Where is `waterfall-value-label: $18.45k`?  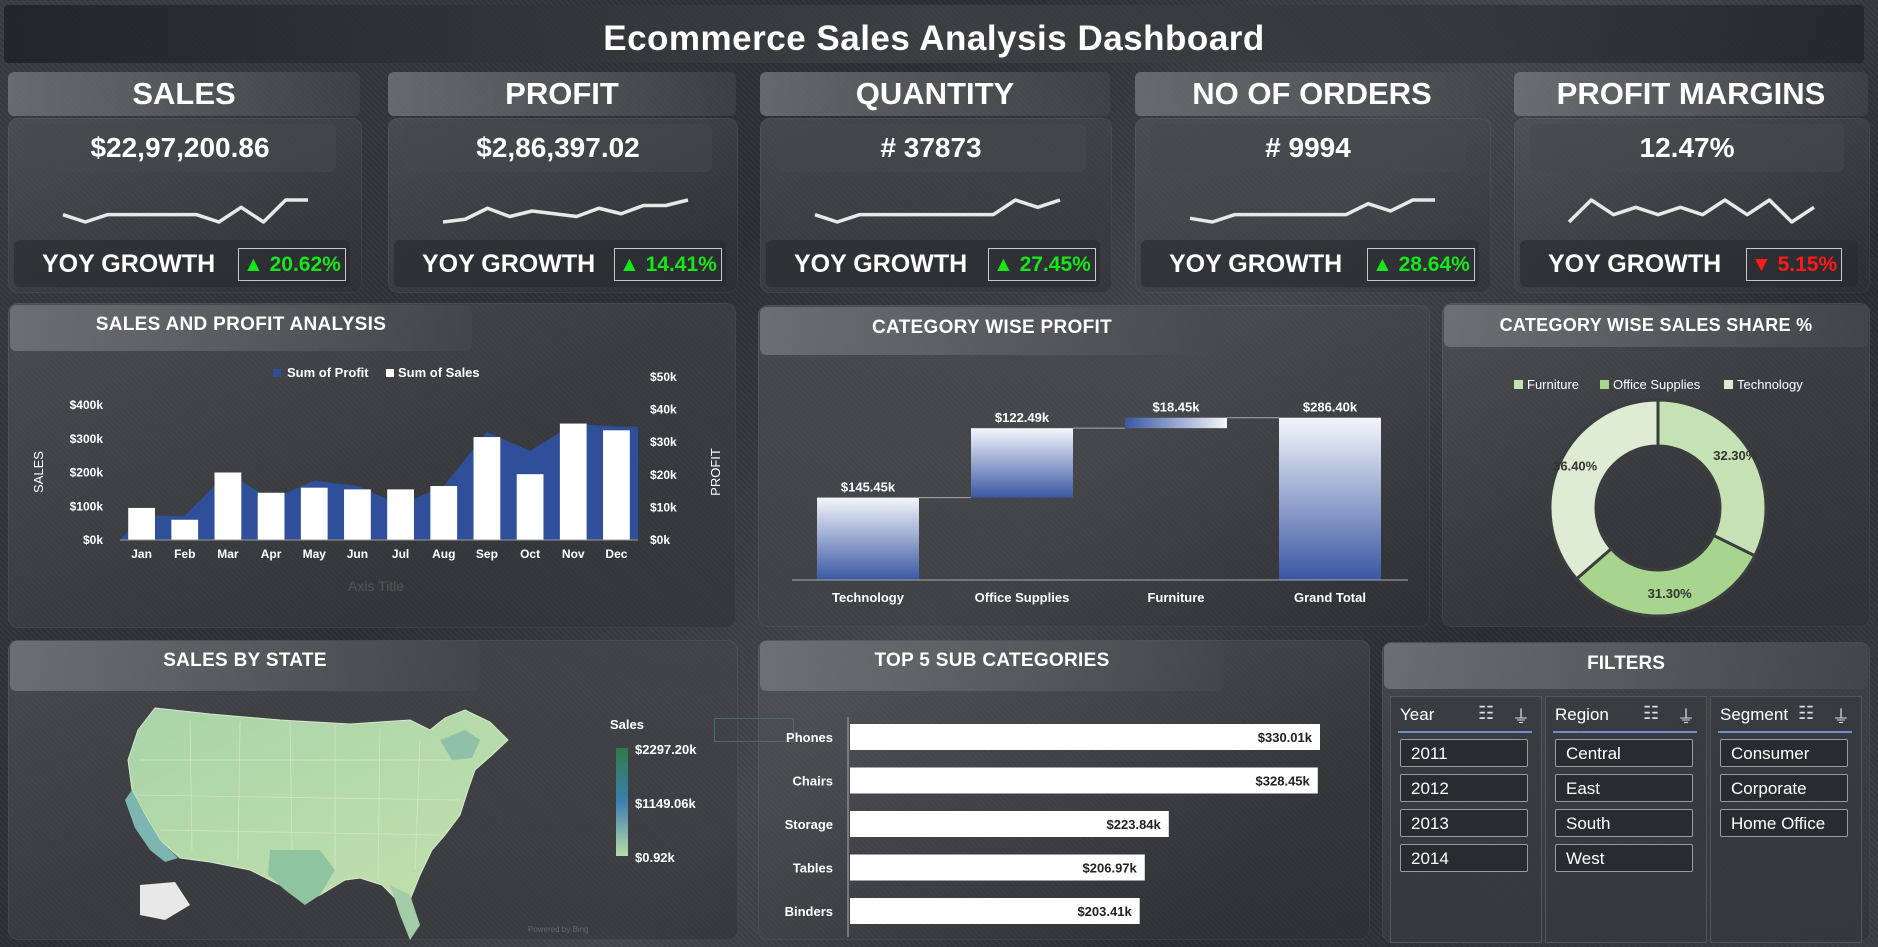 waterfall-value-label: $18.45k is located at coordinates (1177, 407).